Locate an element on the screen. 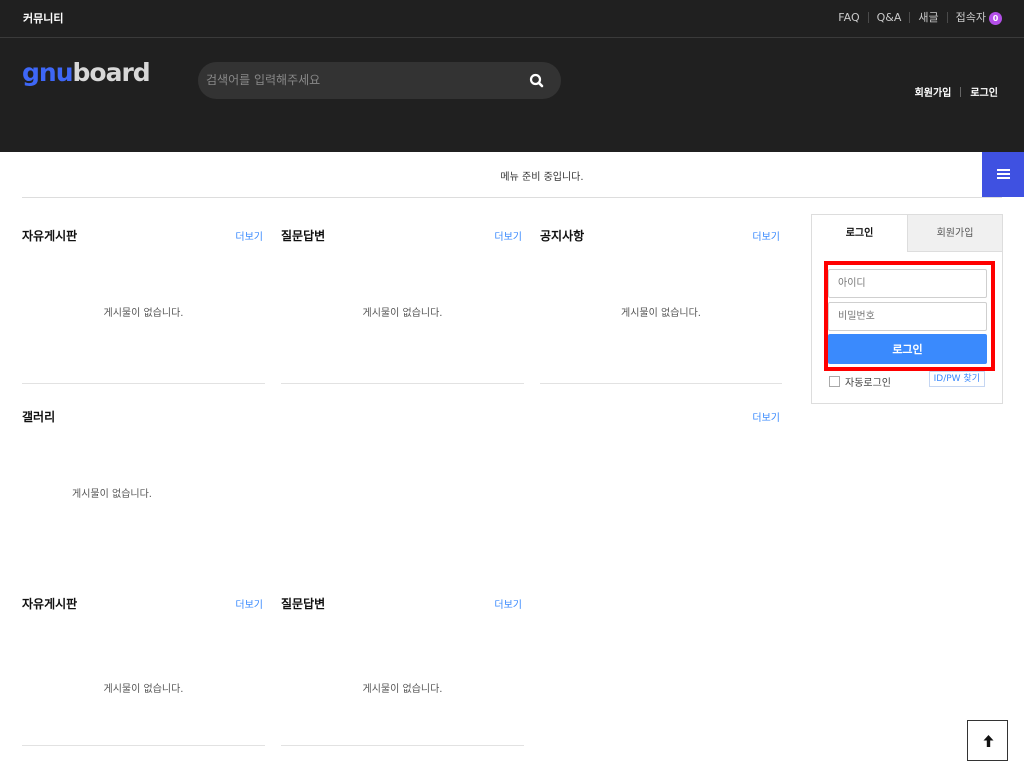 This screenshot has width=1024, height=778. visitors-link: 접속자 0 is located at coordinates (979, 17).